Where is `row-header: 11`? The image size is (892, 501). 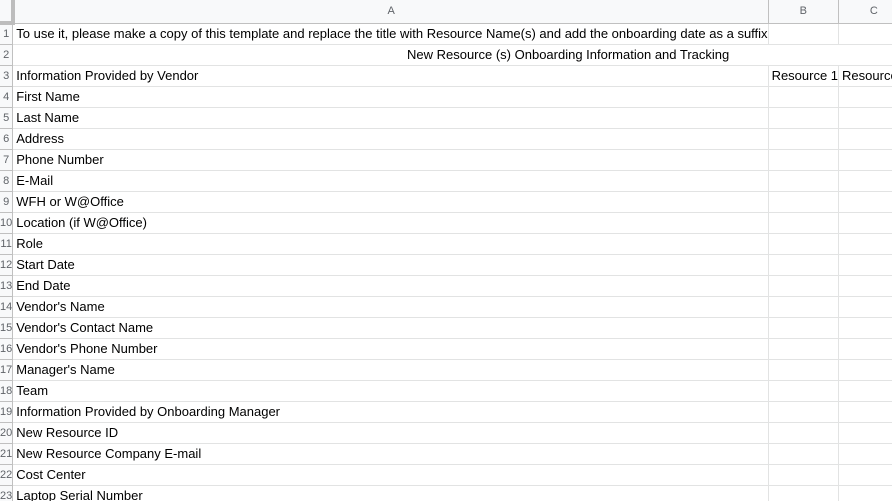 row-header: 11 is located at coordinates (7, 244).